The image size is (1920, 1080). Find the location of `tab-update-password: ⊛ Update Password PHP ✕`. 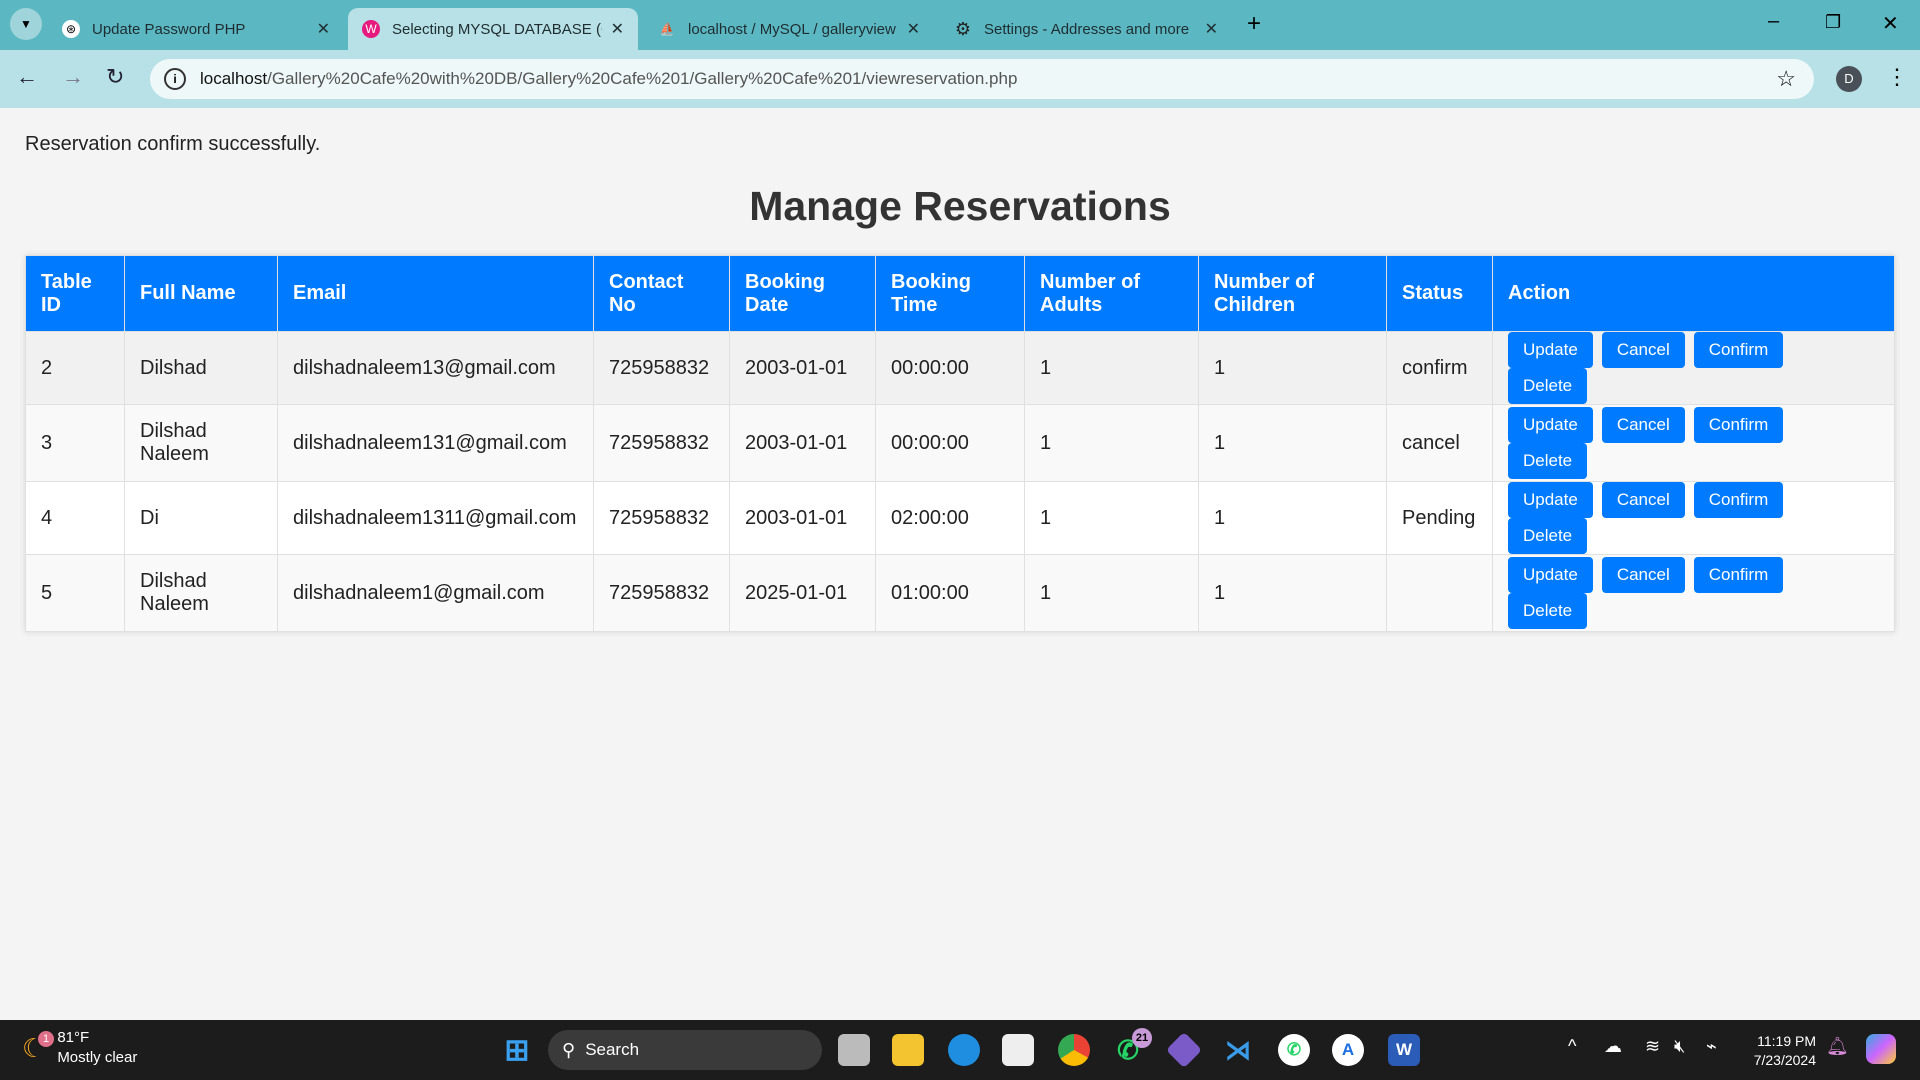

tab-update-password: ⊛ Update Password PHP ✕ is located at coordinates (196, 29).